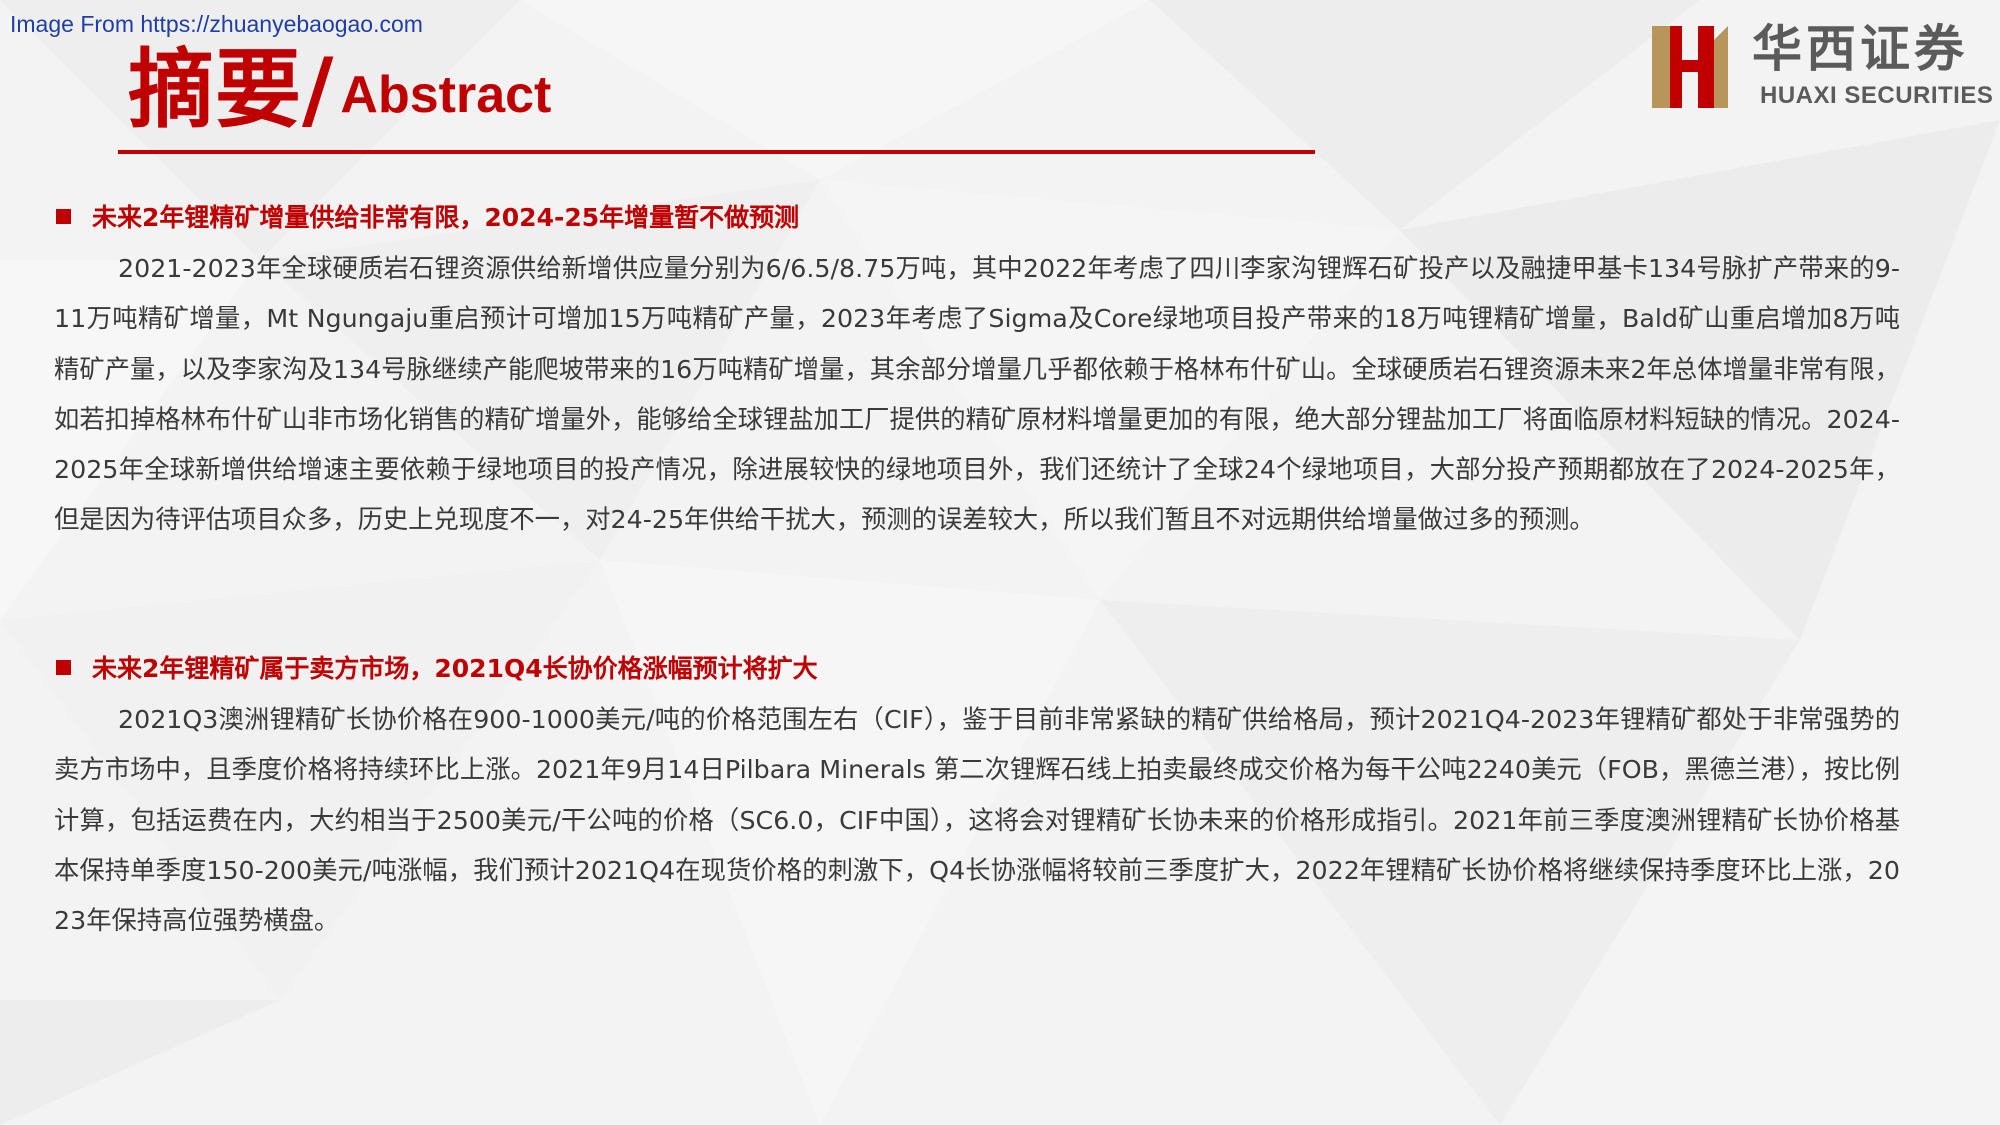  I want to click on page-title: 摘要/ Abstract, so click(339, 85).